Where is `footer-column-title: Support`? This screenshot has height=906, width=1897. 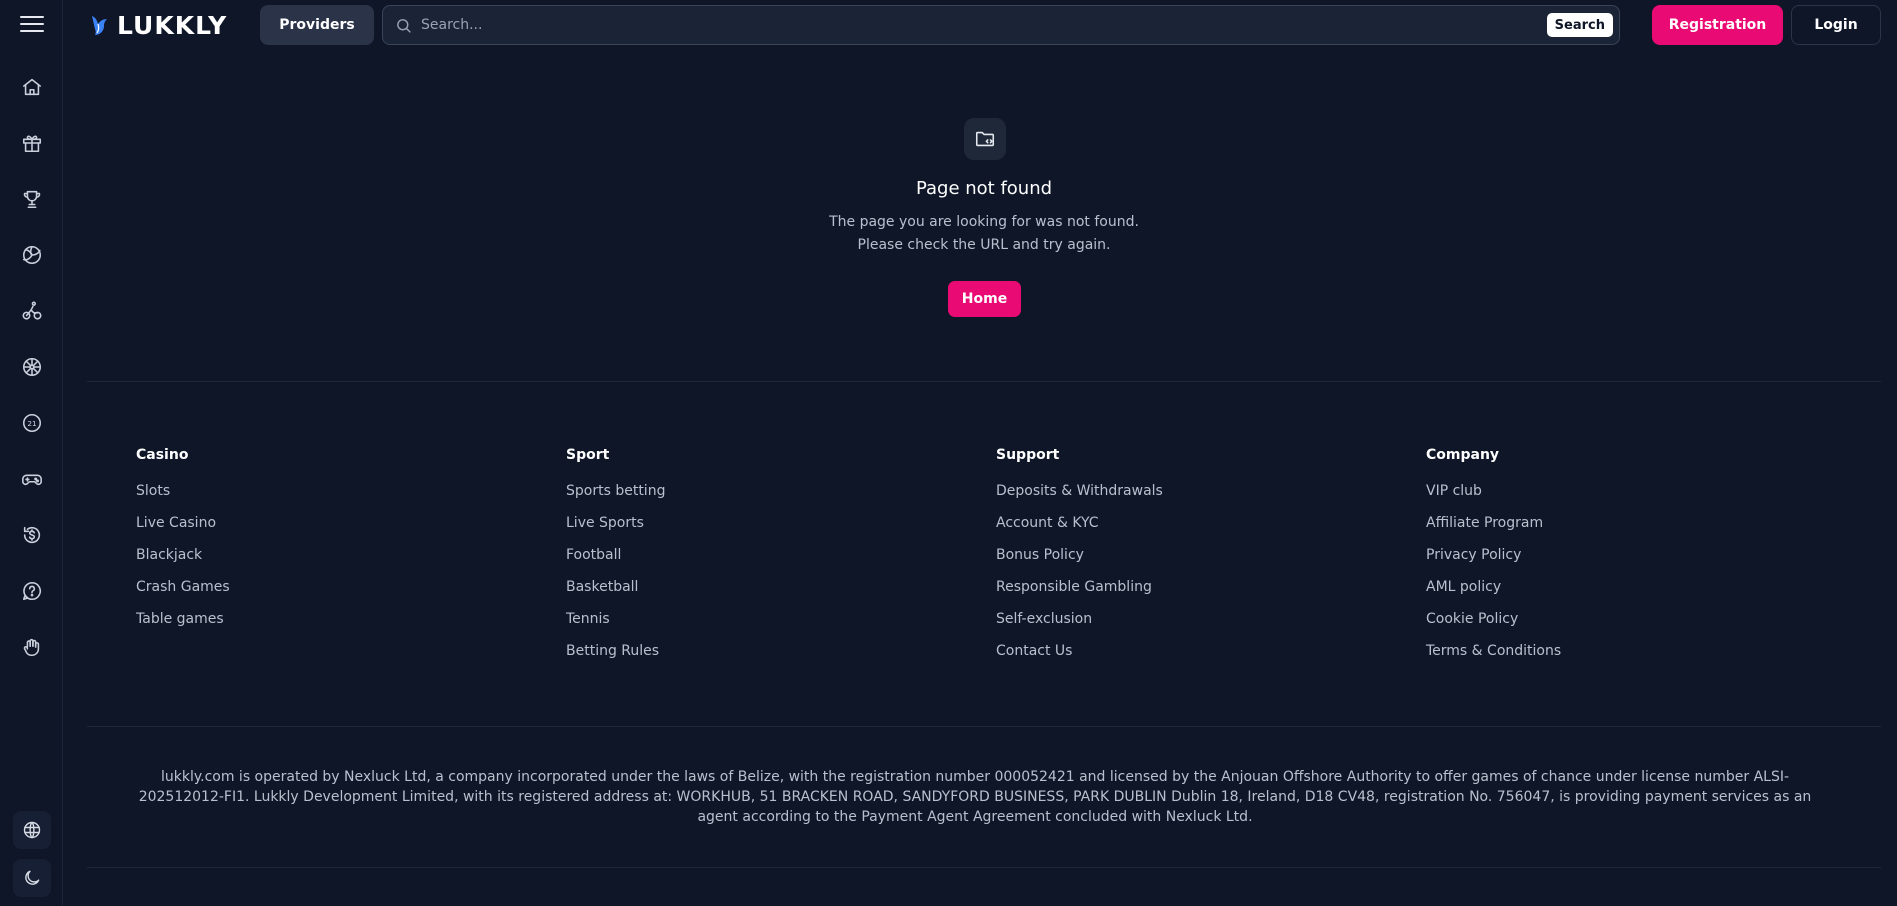
footer-column-title: Support is located at coordinates (1028, 455).